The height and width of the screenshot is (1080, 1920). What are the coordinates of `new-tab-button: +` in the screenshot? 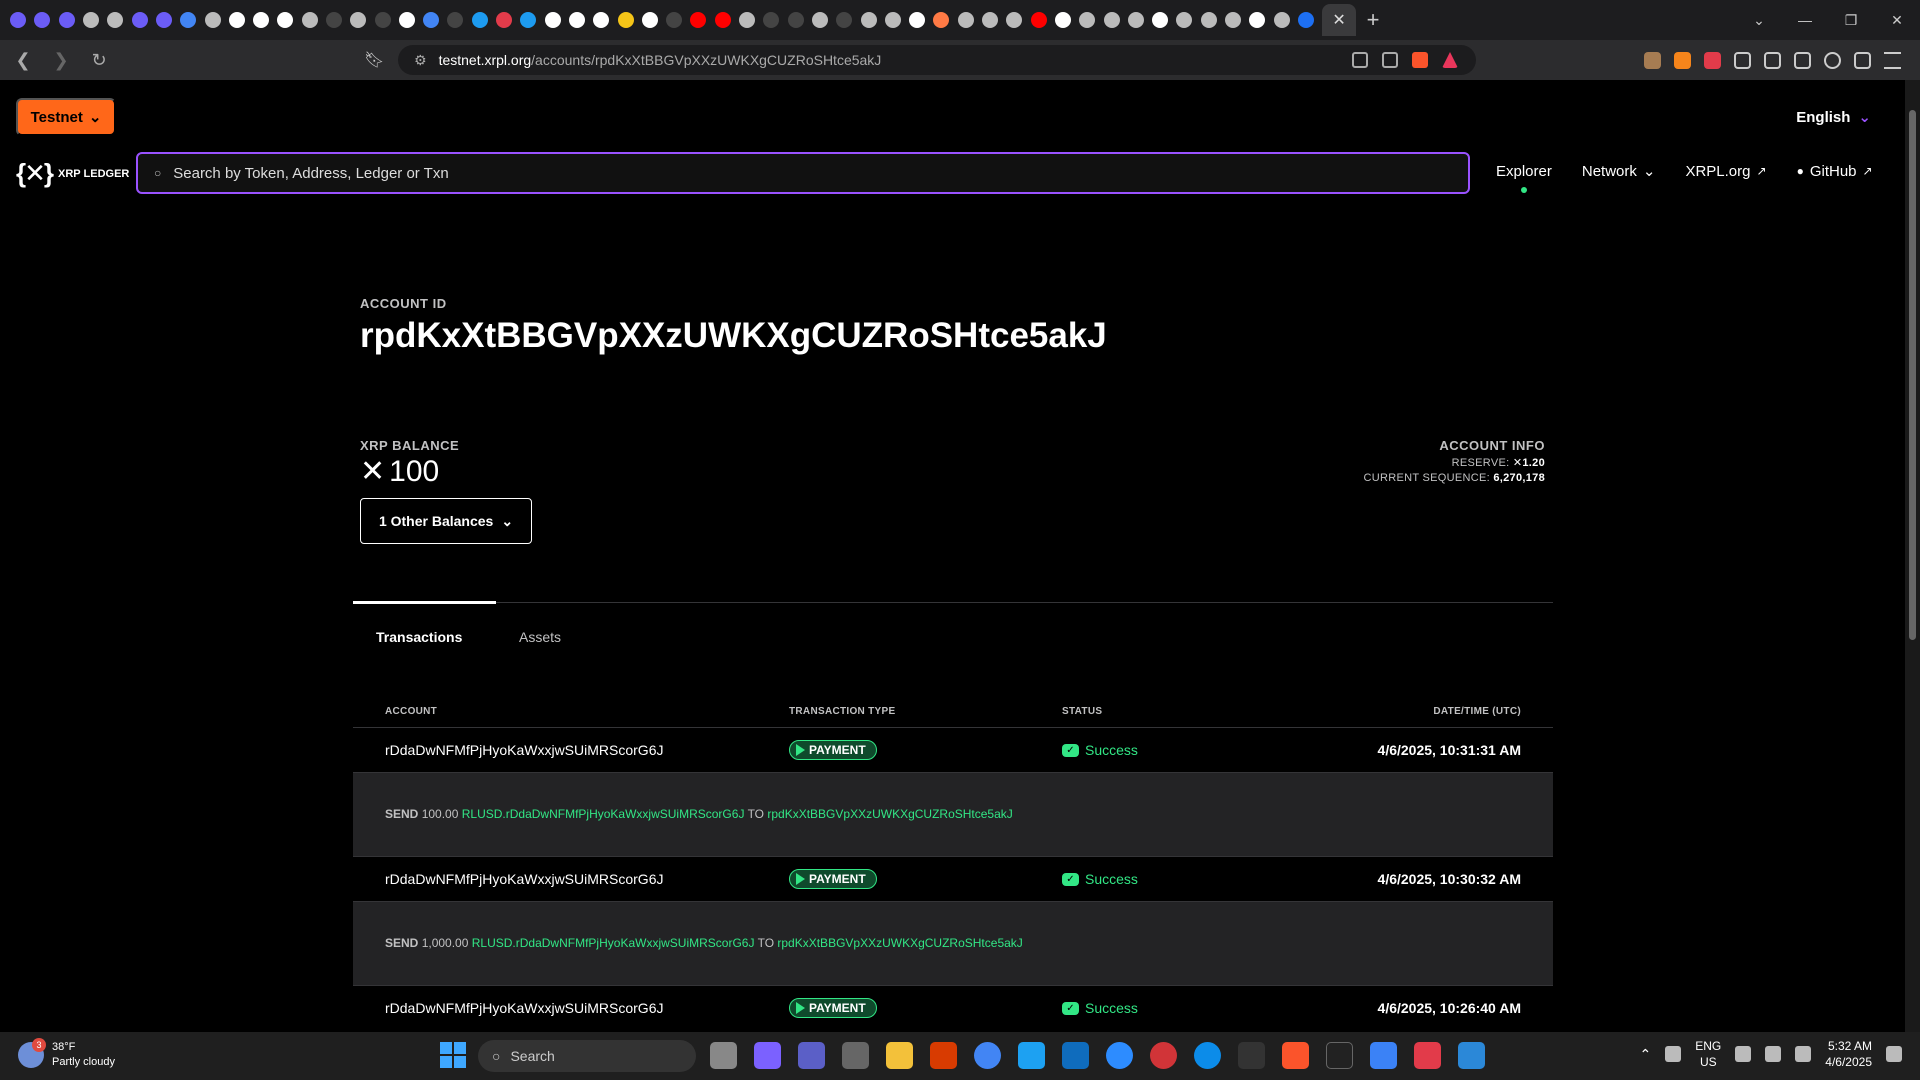 It's located at (1373, 20).